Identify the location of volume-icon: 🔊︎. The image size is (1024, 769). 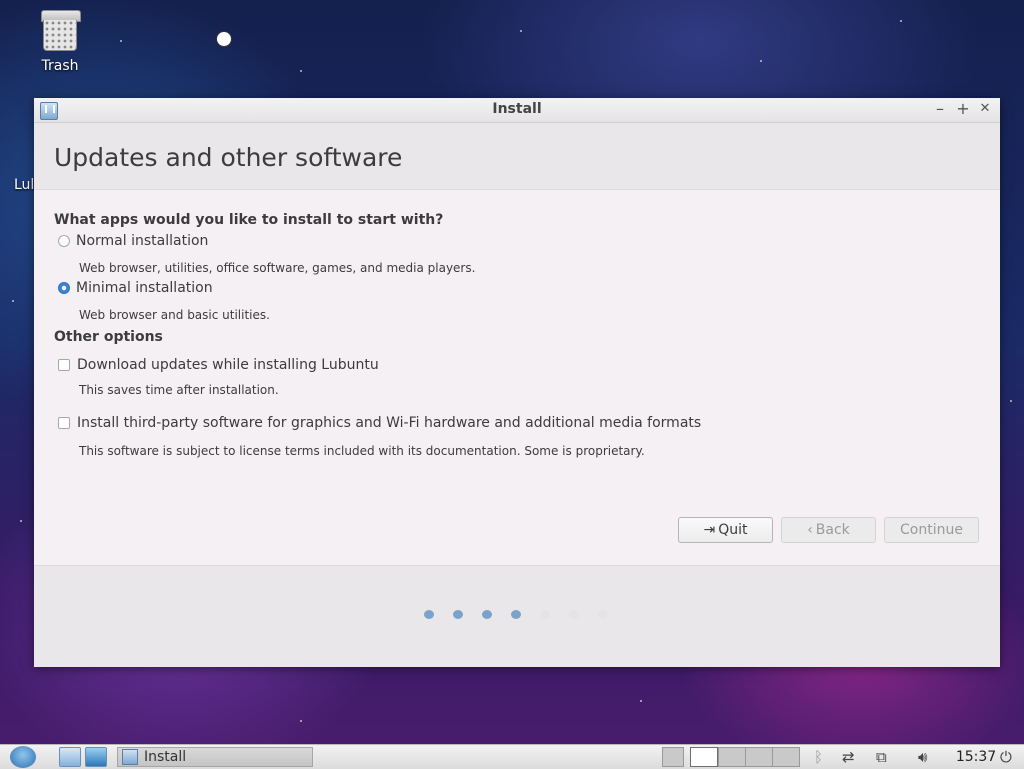
(922, 757).